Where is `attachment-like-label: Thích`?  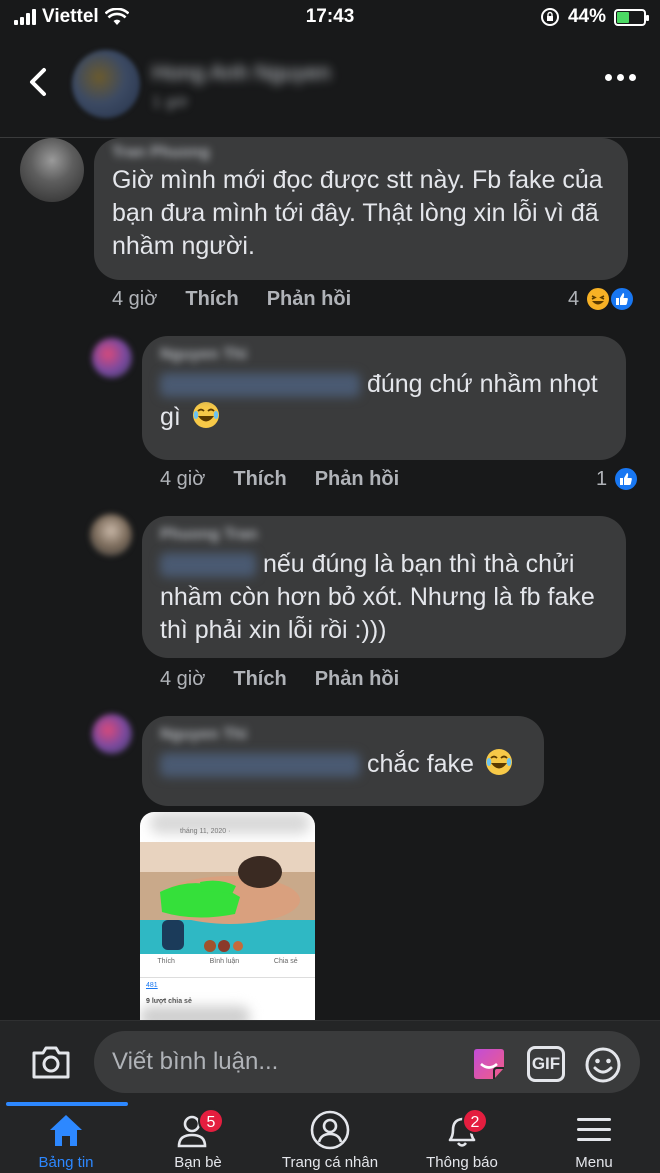 attachment-like-label: Thích is located at coordinates (166, 961).